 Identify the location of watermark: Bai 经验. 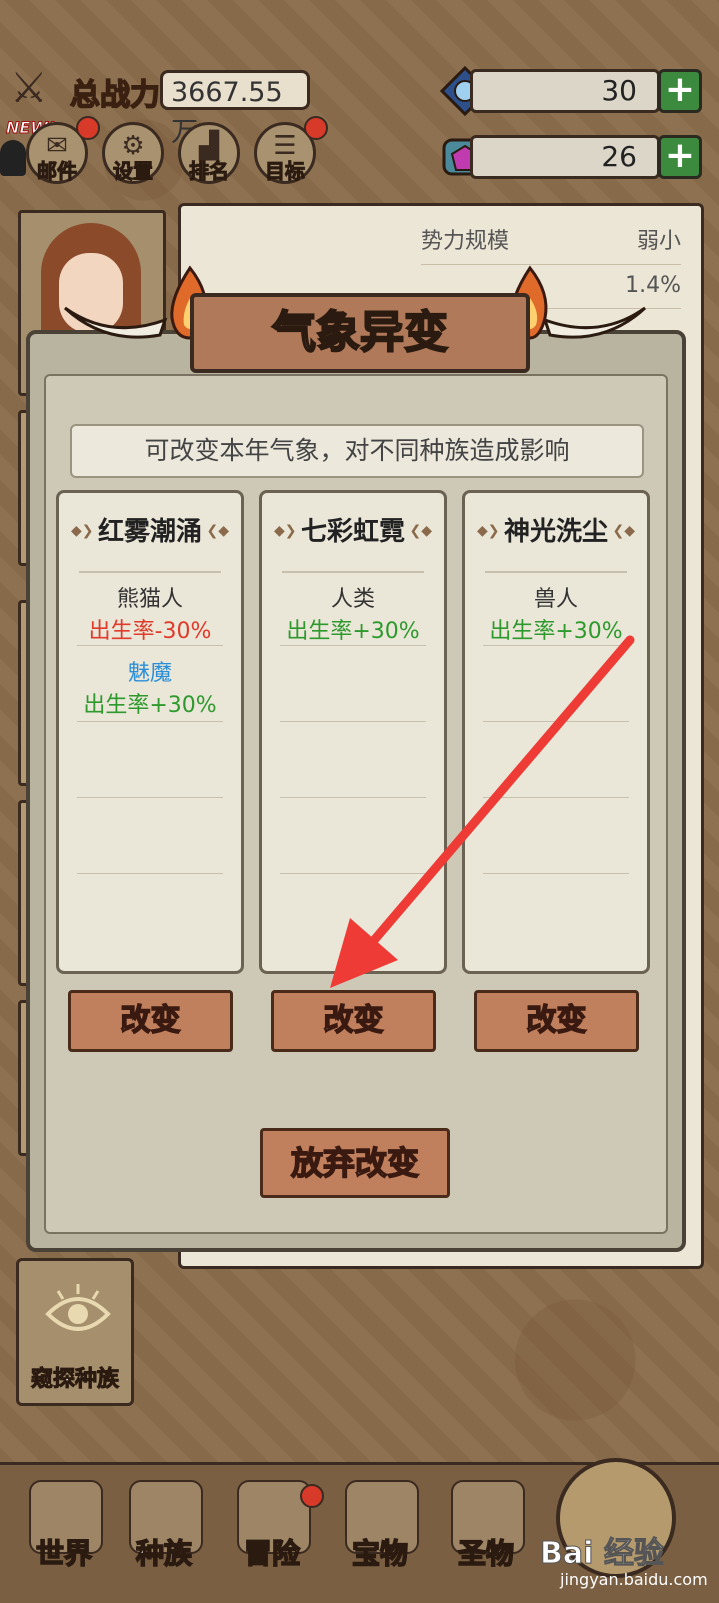
(602, 1554).